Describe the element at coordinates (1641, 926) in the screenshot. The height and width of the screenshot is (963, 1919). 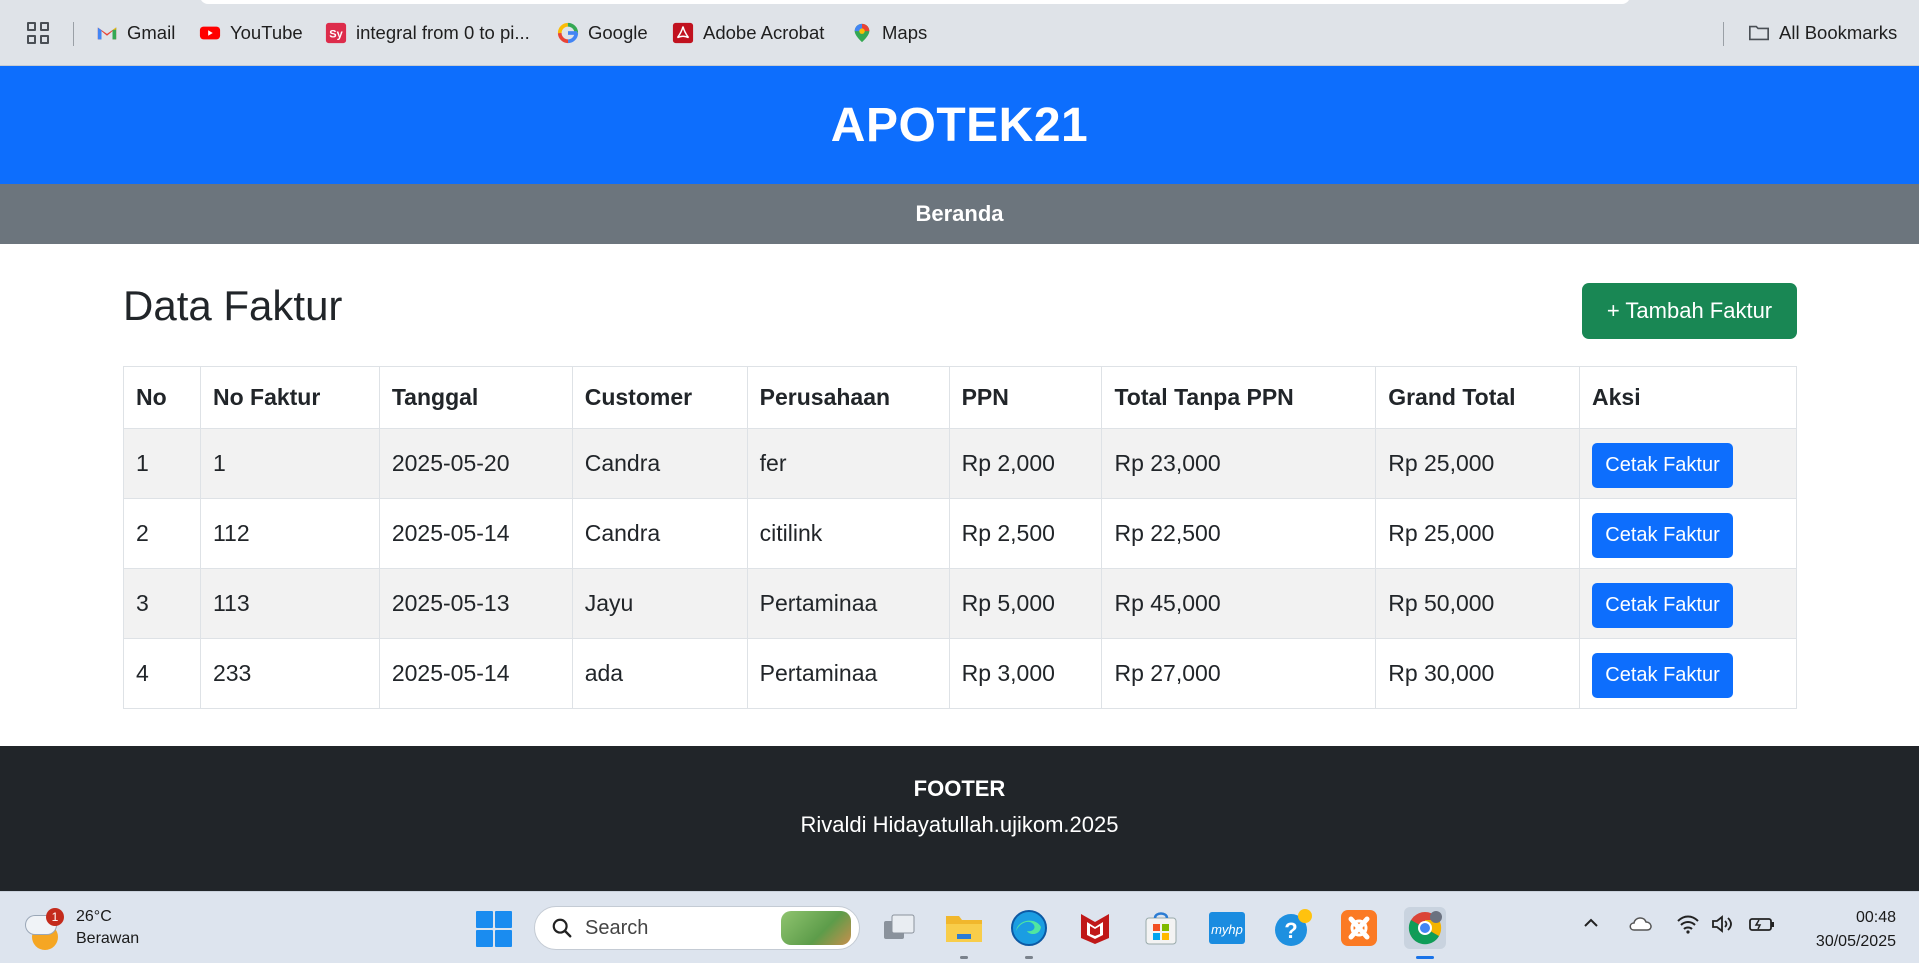
I see `onedrive-cloud-icon` at that location.